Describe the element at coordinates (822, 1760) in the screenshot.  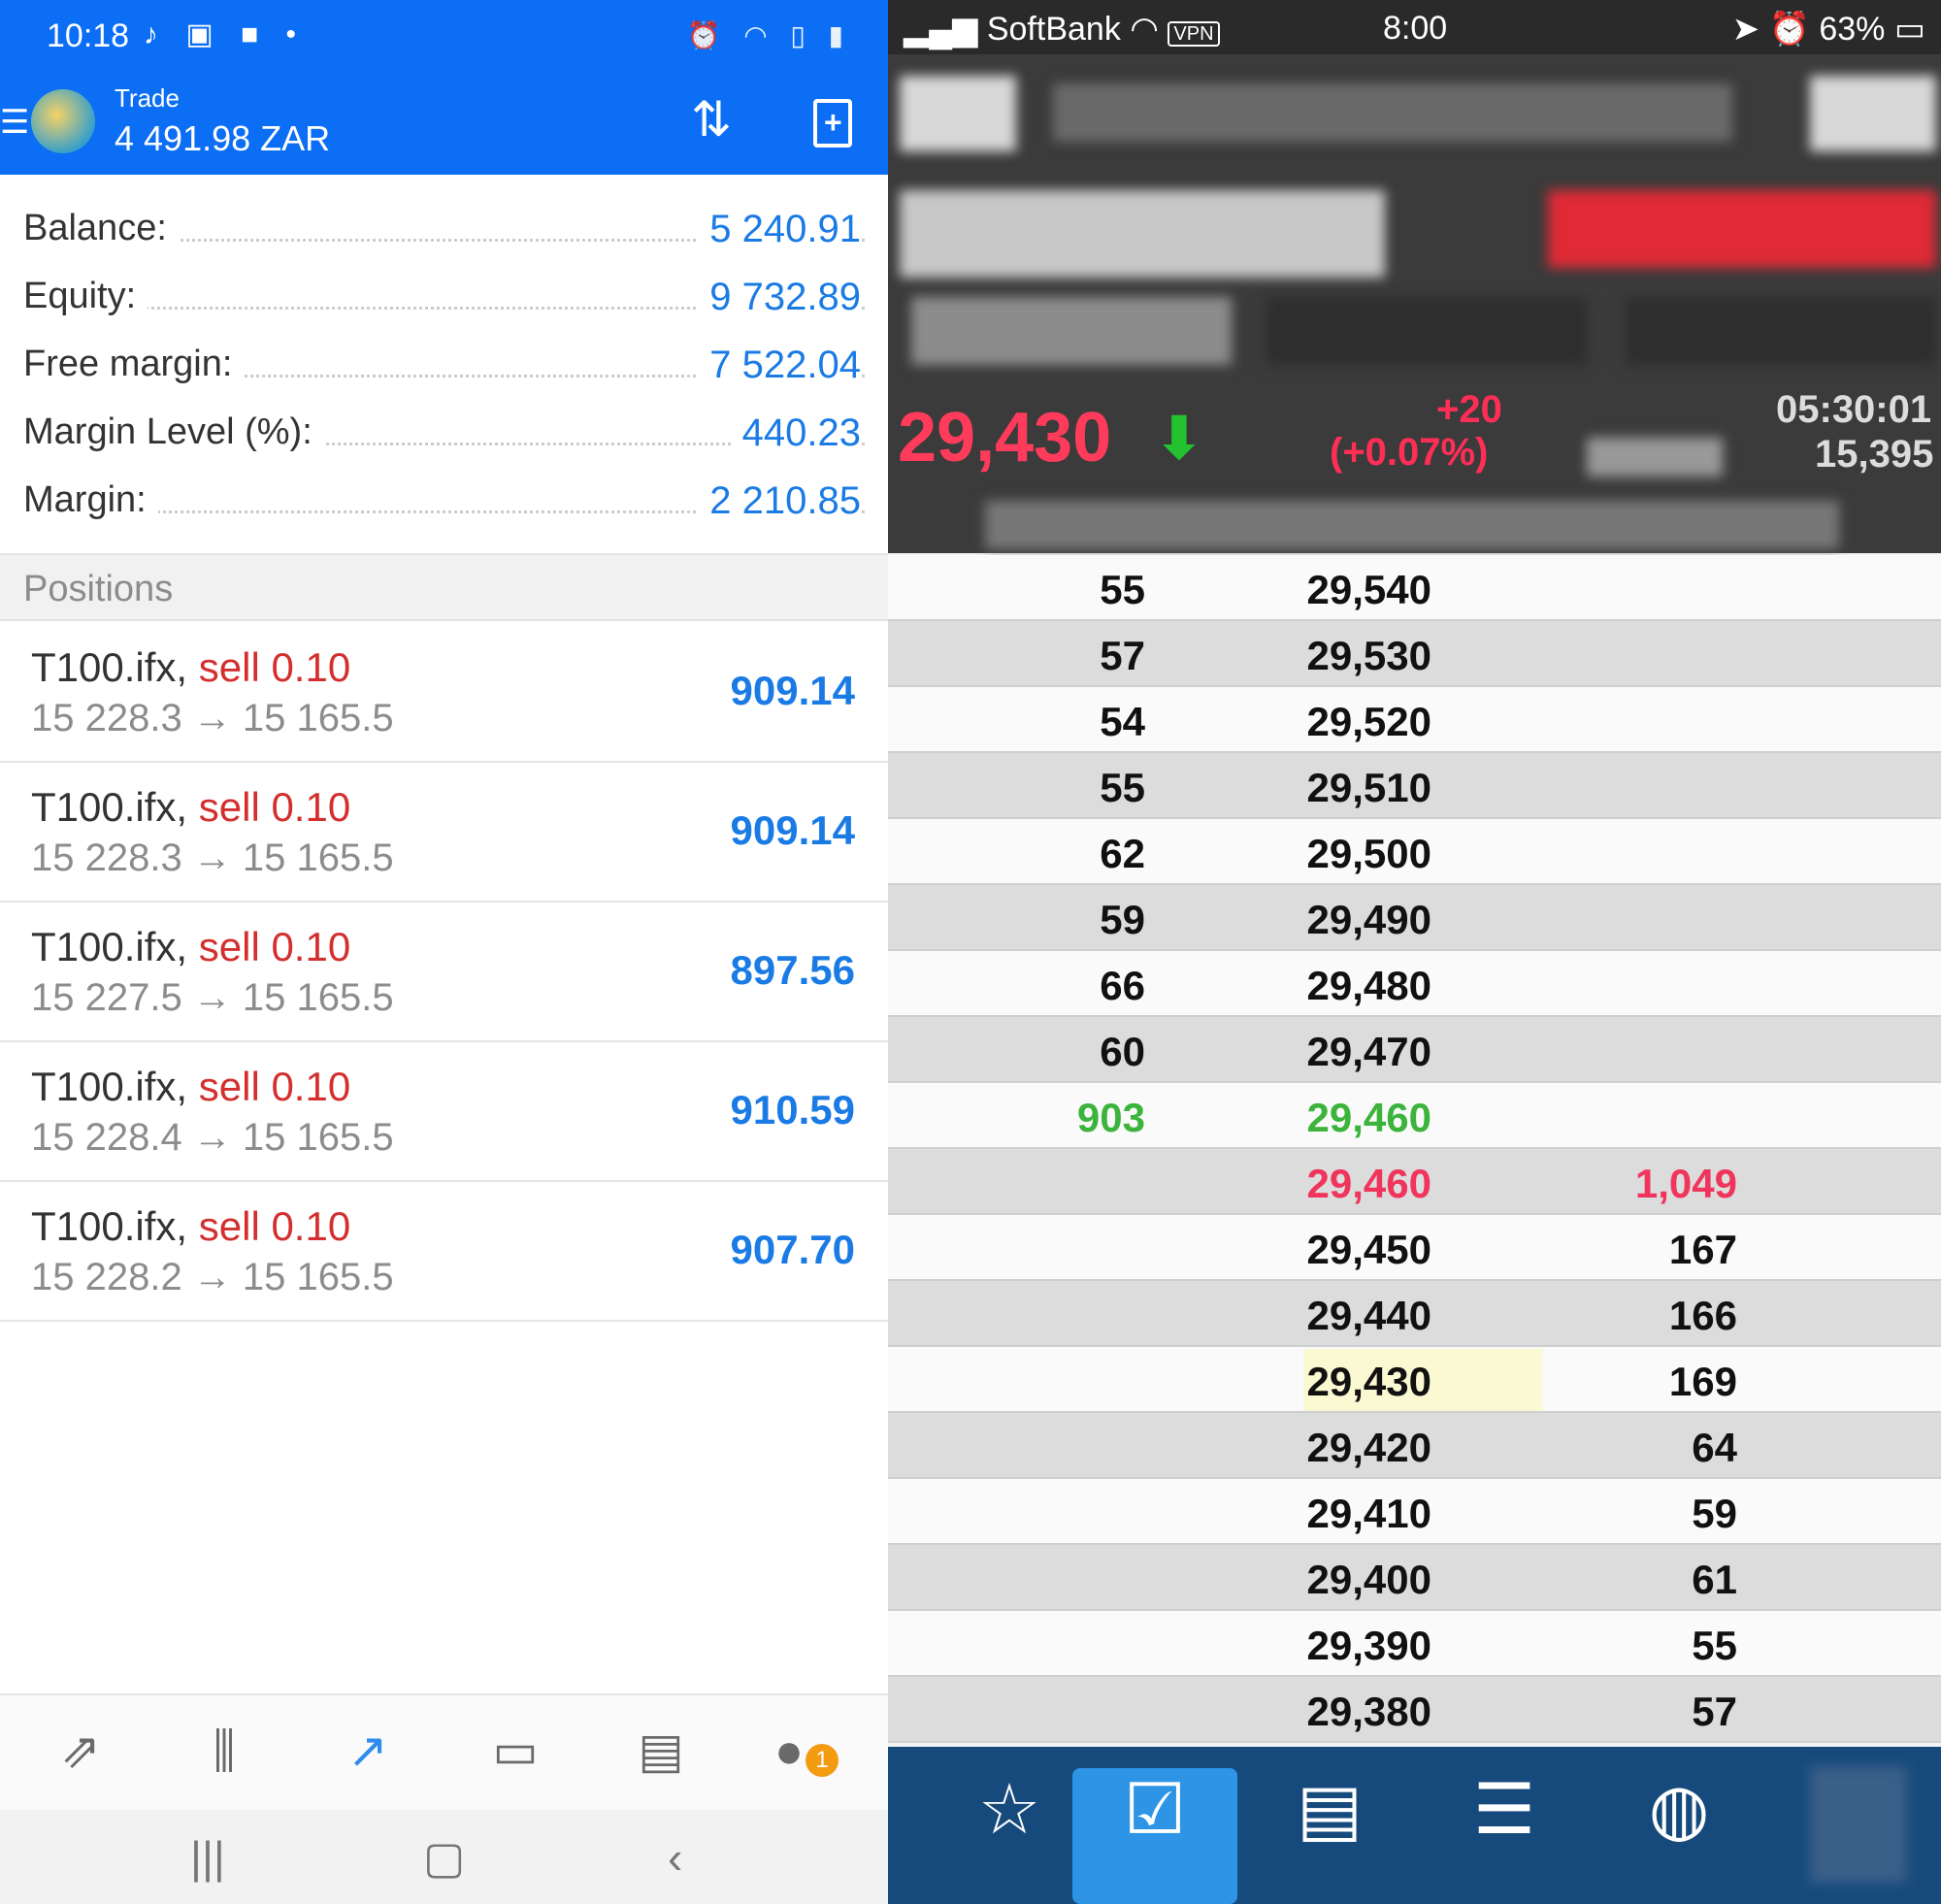
I see `chat-badge: 1` at that location.